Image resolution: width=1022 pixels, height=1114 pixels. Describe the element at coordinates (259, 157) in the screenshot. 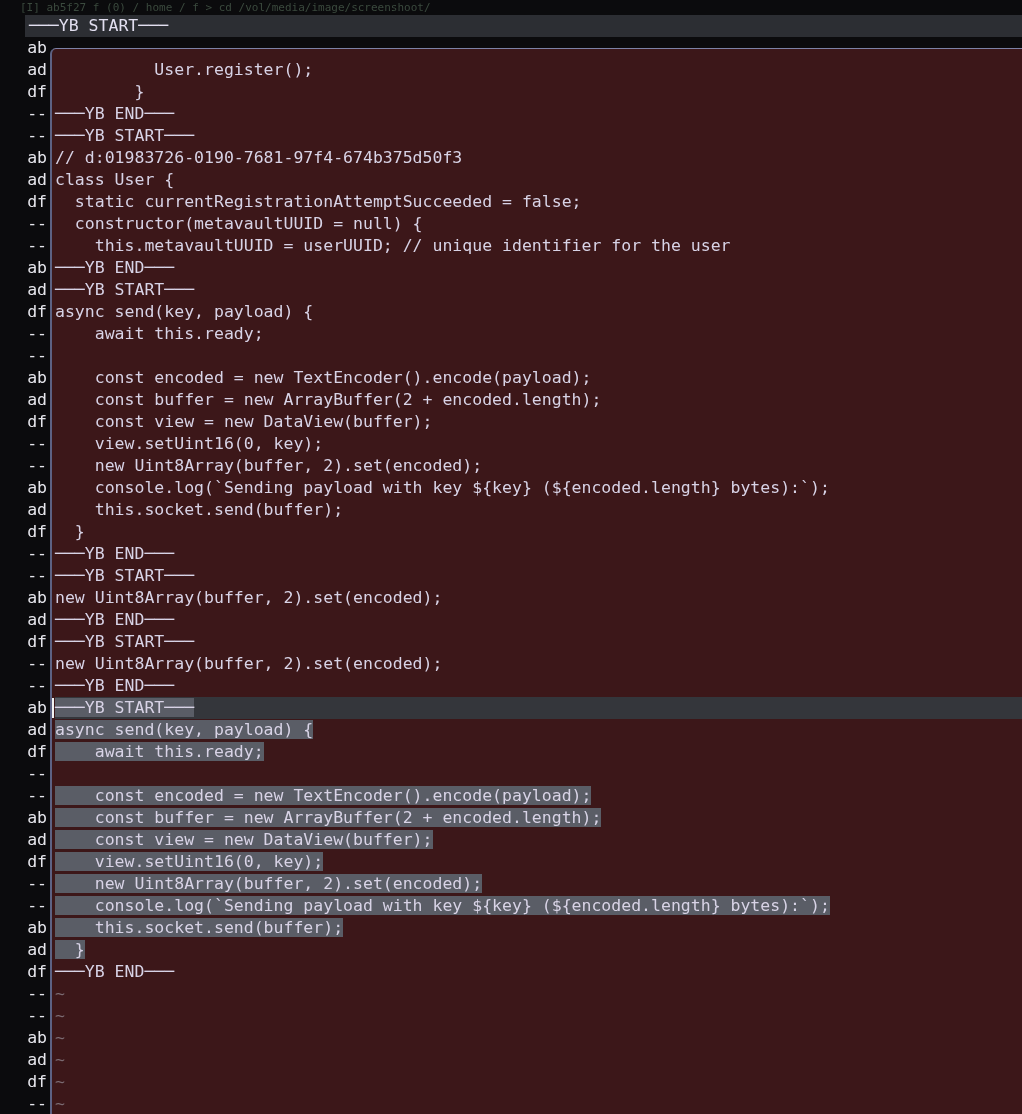

I see `code-line: // d:01983726-0190-7681-97f4-674b375d50f3` at that location.